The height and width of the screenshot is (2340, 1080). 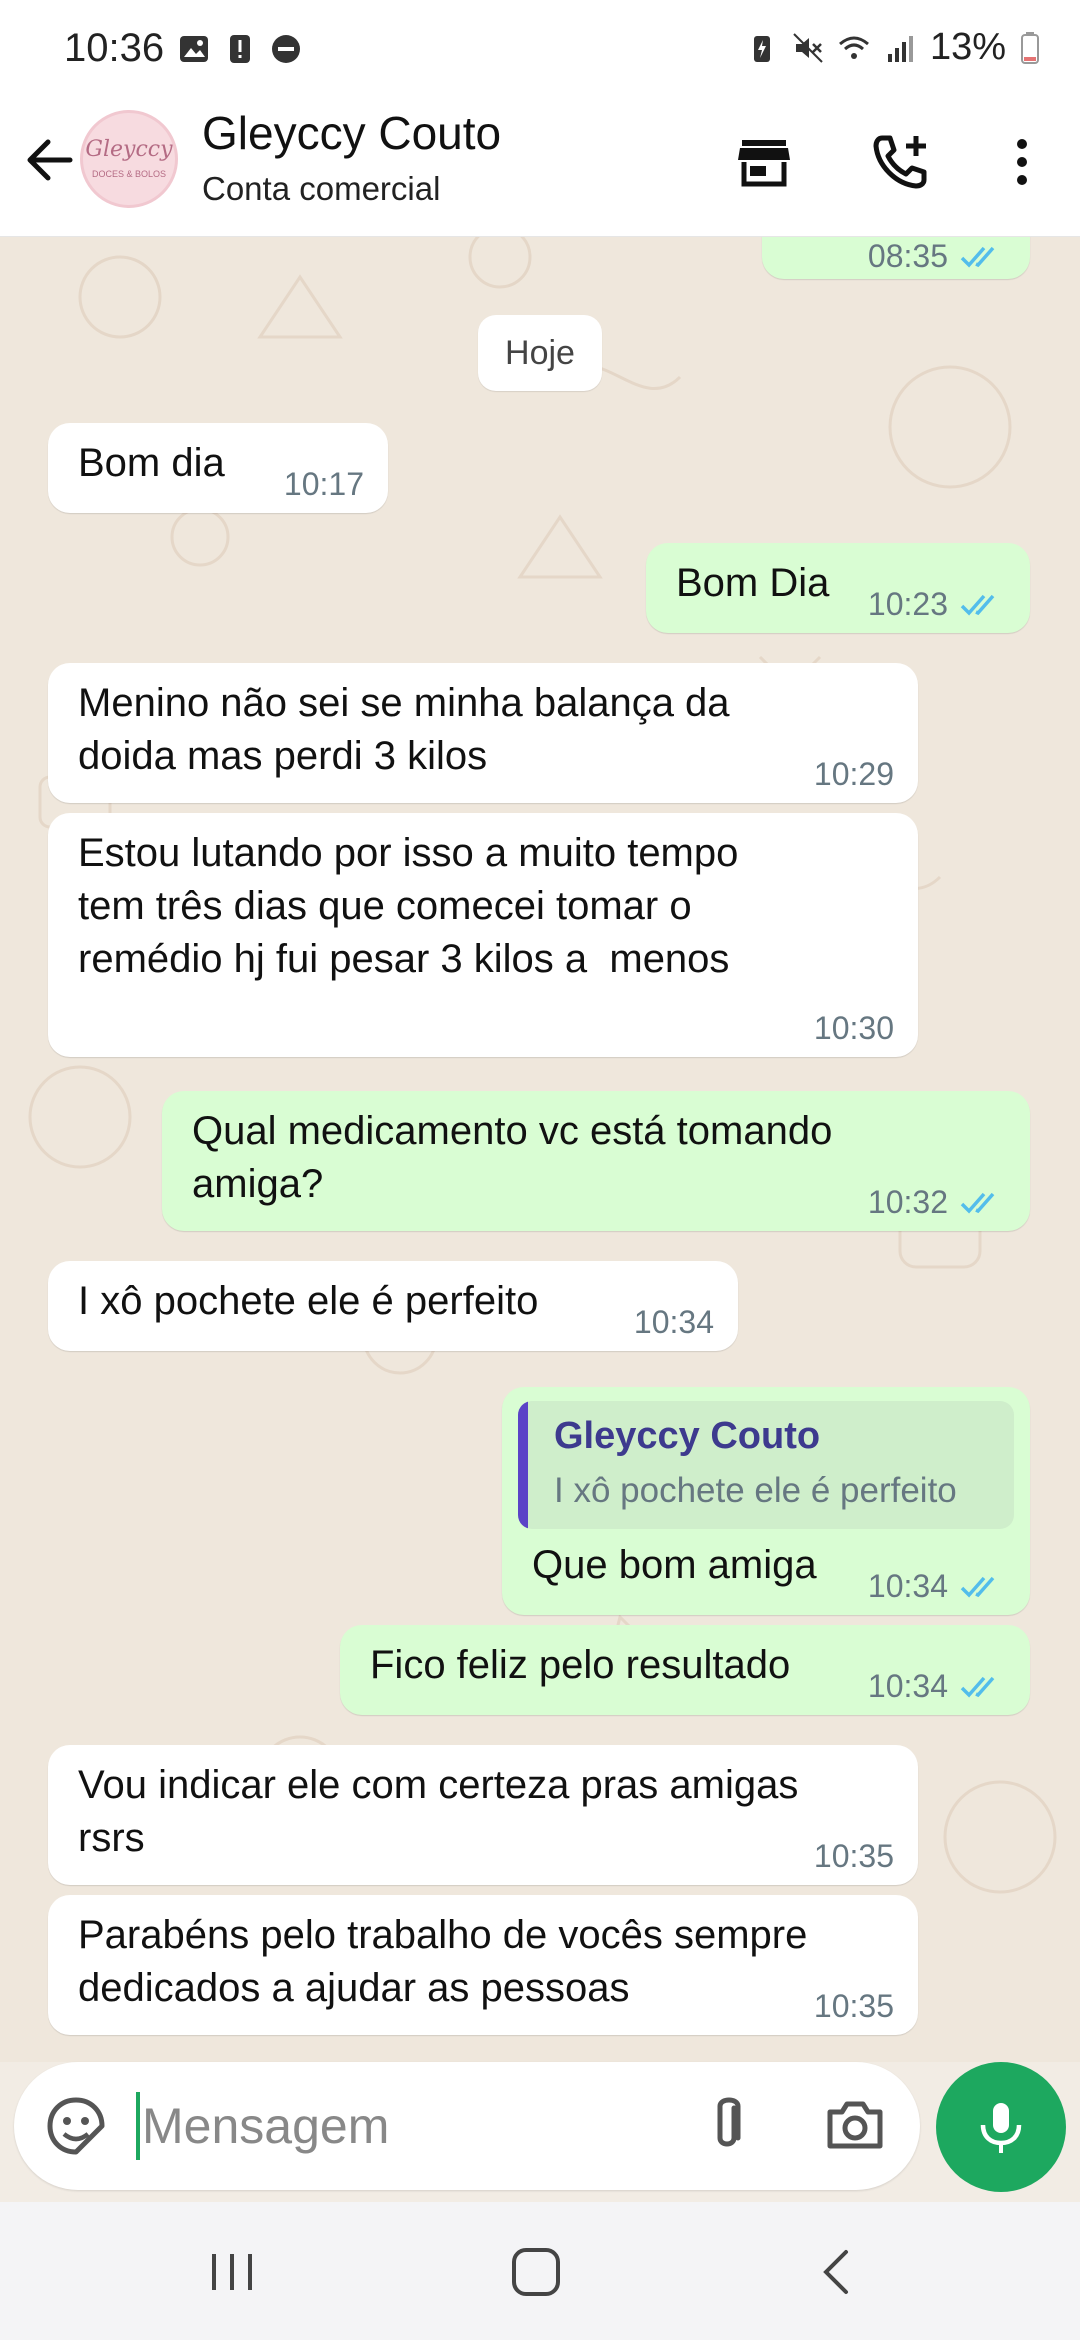 What do you see at coordinates (838, 588) in the screenshot?
I see `message-bubble-outgoing: Bom Dia 10:23` at bounding box center [838, 588].